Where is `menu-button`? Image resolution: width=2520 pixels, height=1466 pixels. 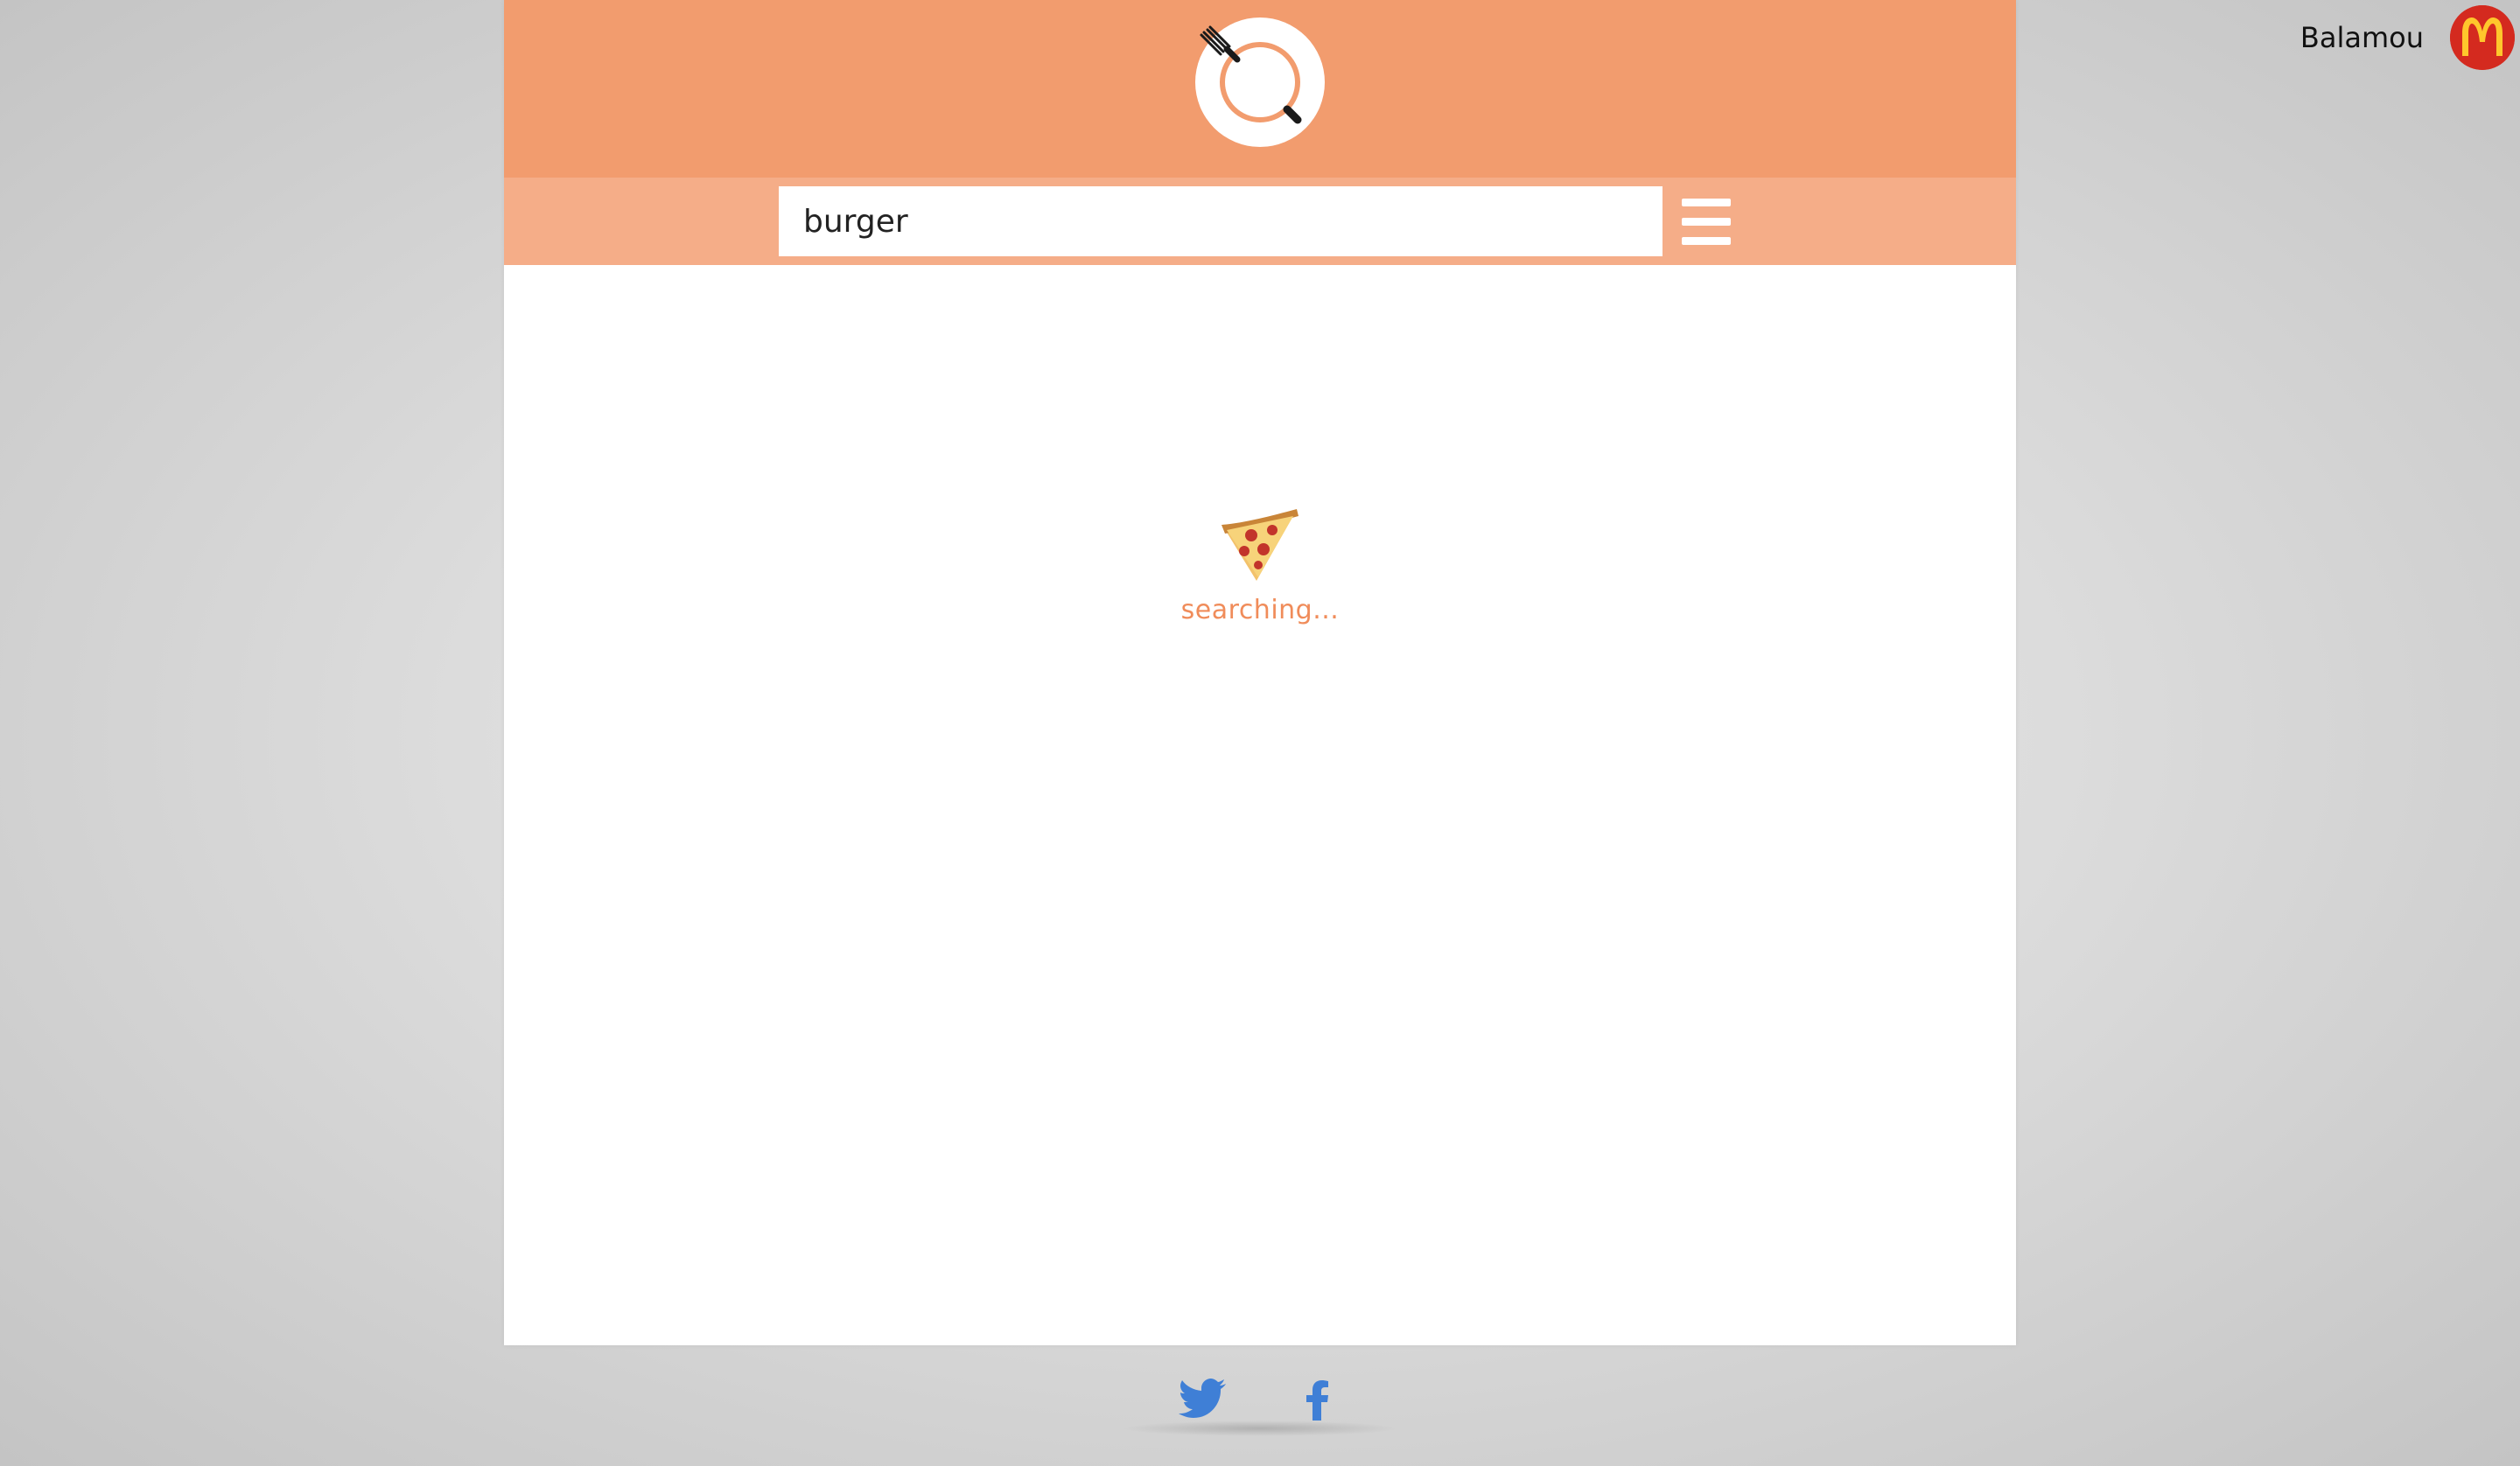
menu-button is located at coordinates (1706, 223).